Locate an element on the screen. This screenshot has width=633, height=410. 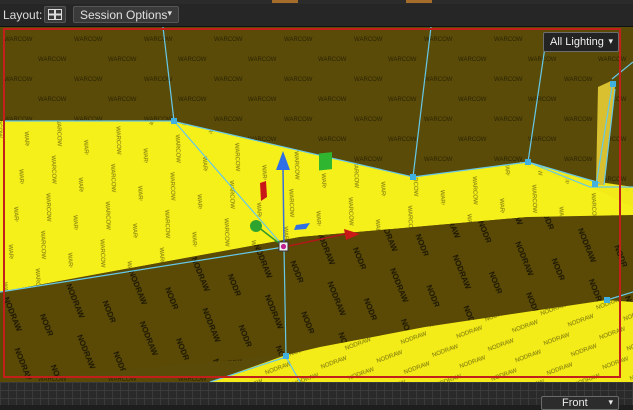
layout-grid-button is located at coordinates (55, 14).